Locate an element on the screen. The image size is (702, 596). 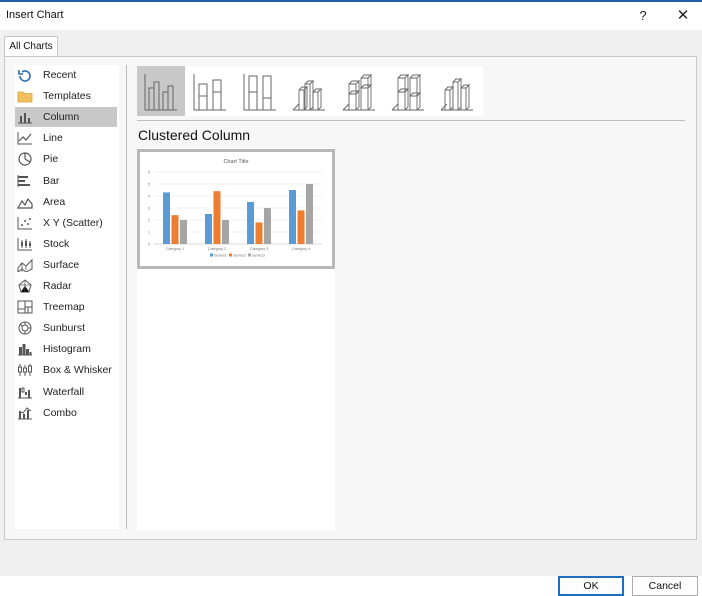
help-button: ? is located at coordinates (643, 16).